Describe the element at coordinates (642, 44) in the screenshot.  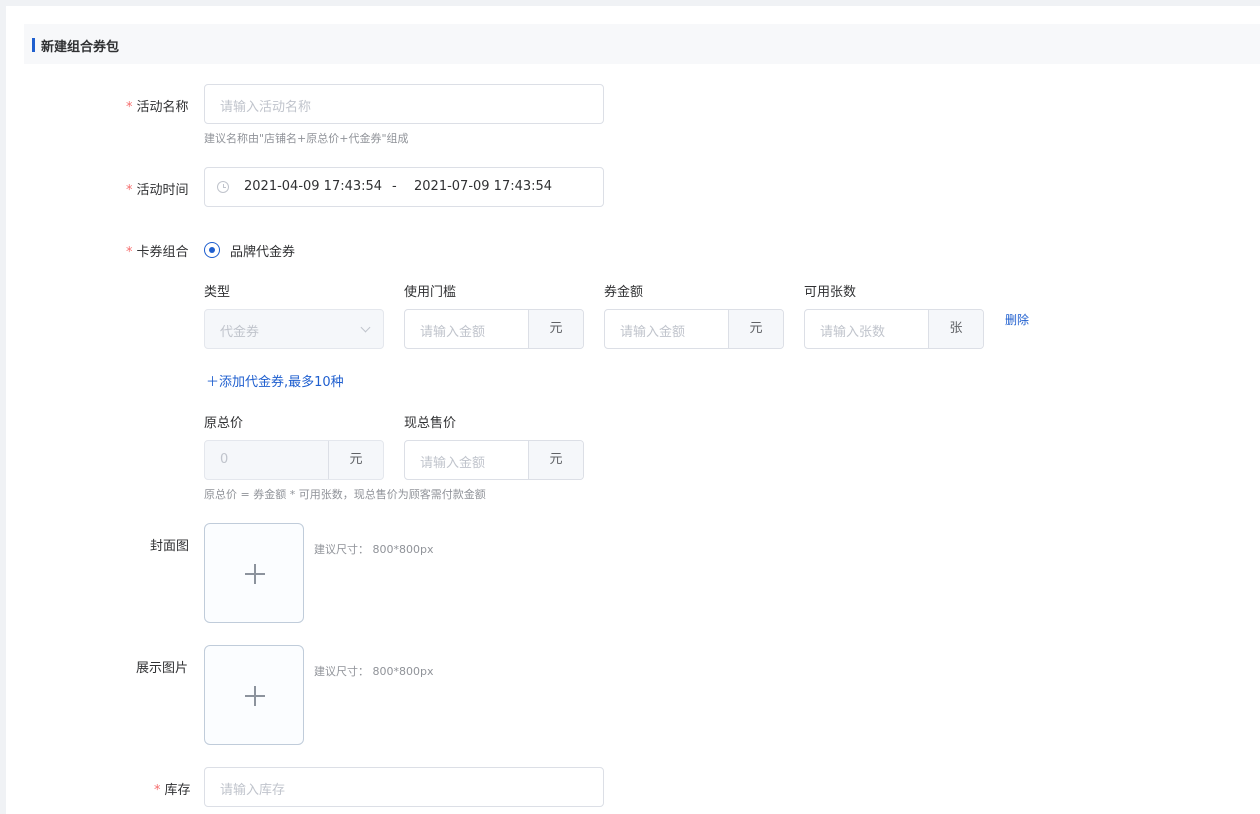
I see `section-header: 新建组合券包` at that location.